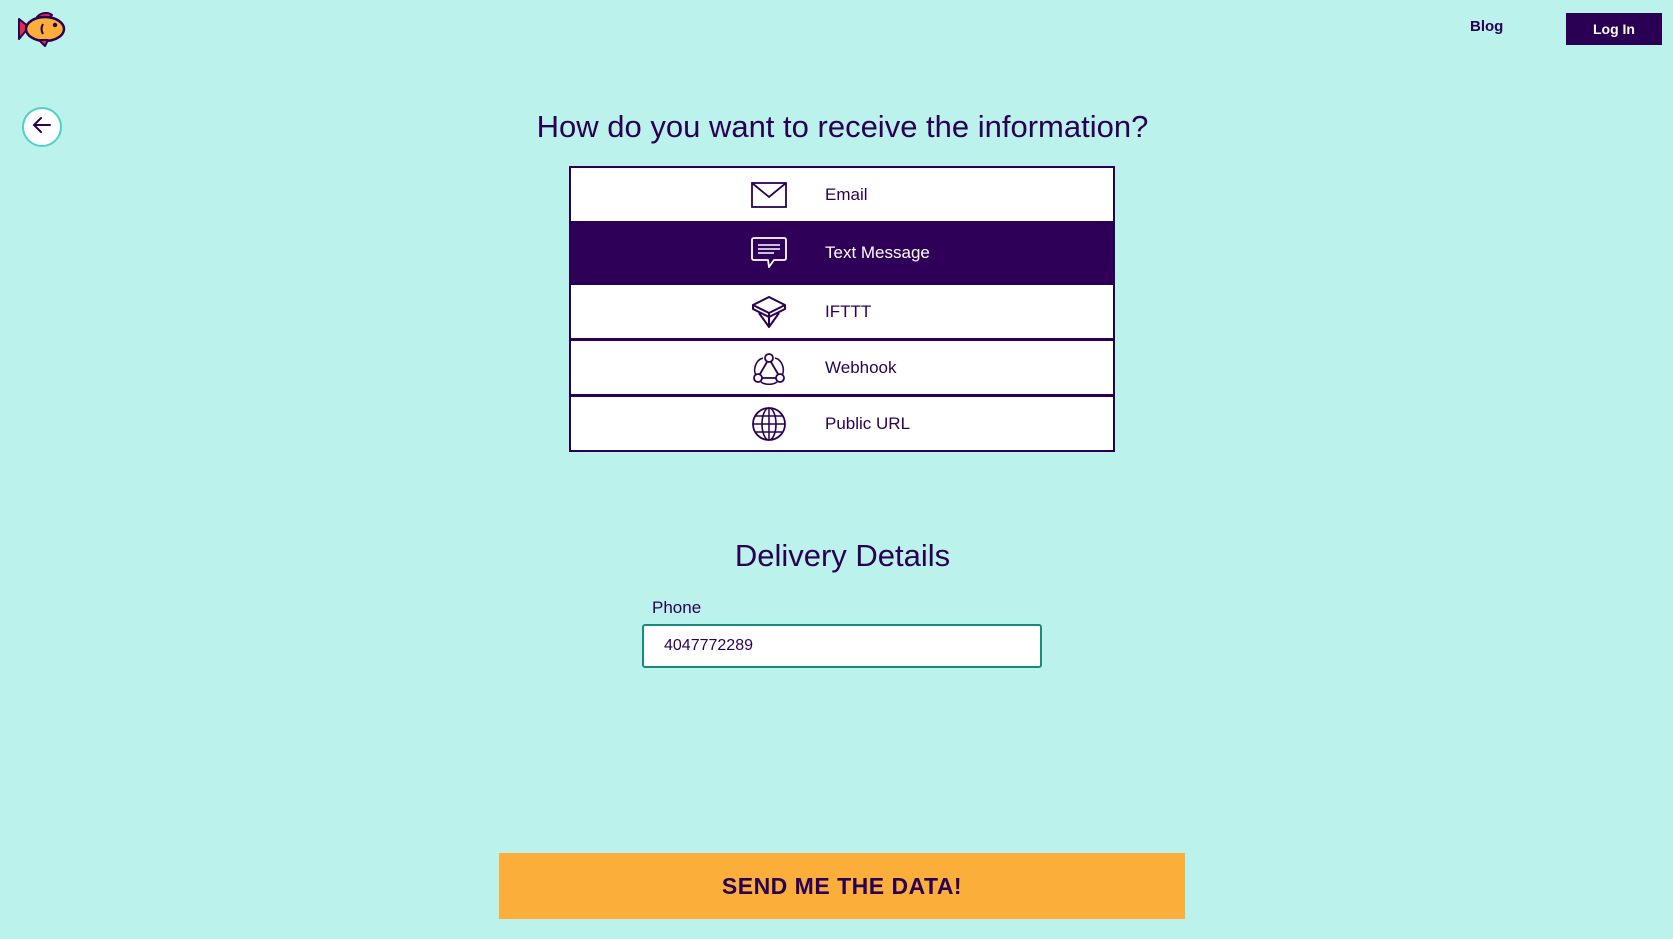  Describe the element at coordinates (877, 252) in the screenshot. I see `option-label: Text Message` at that location.